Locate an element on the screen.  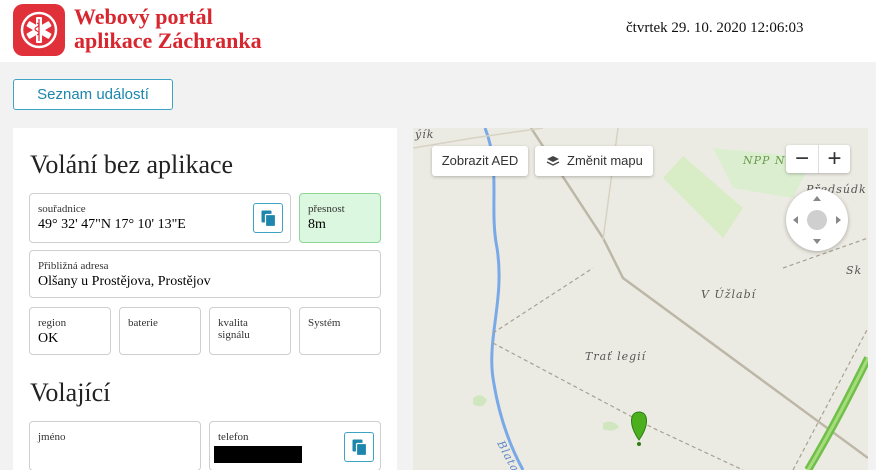
zoom-control: − + is located at coordinates (818, 159).